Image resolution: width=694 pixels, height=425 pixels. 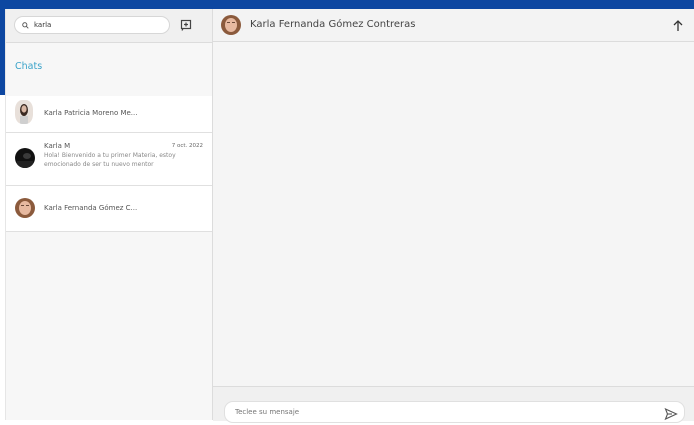 What do you see at coordinates (186, 24) in the screenshot?
I see `new-chat-icon` at bounding box center [186, 24].